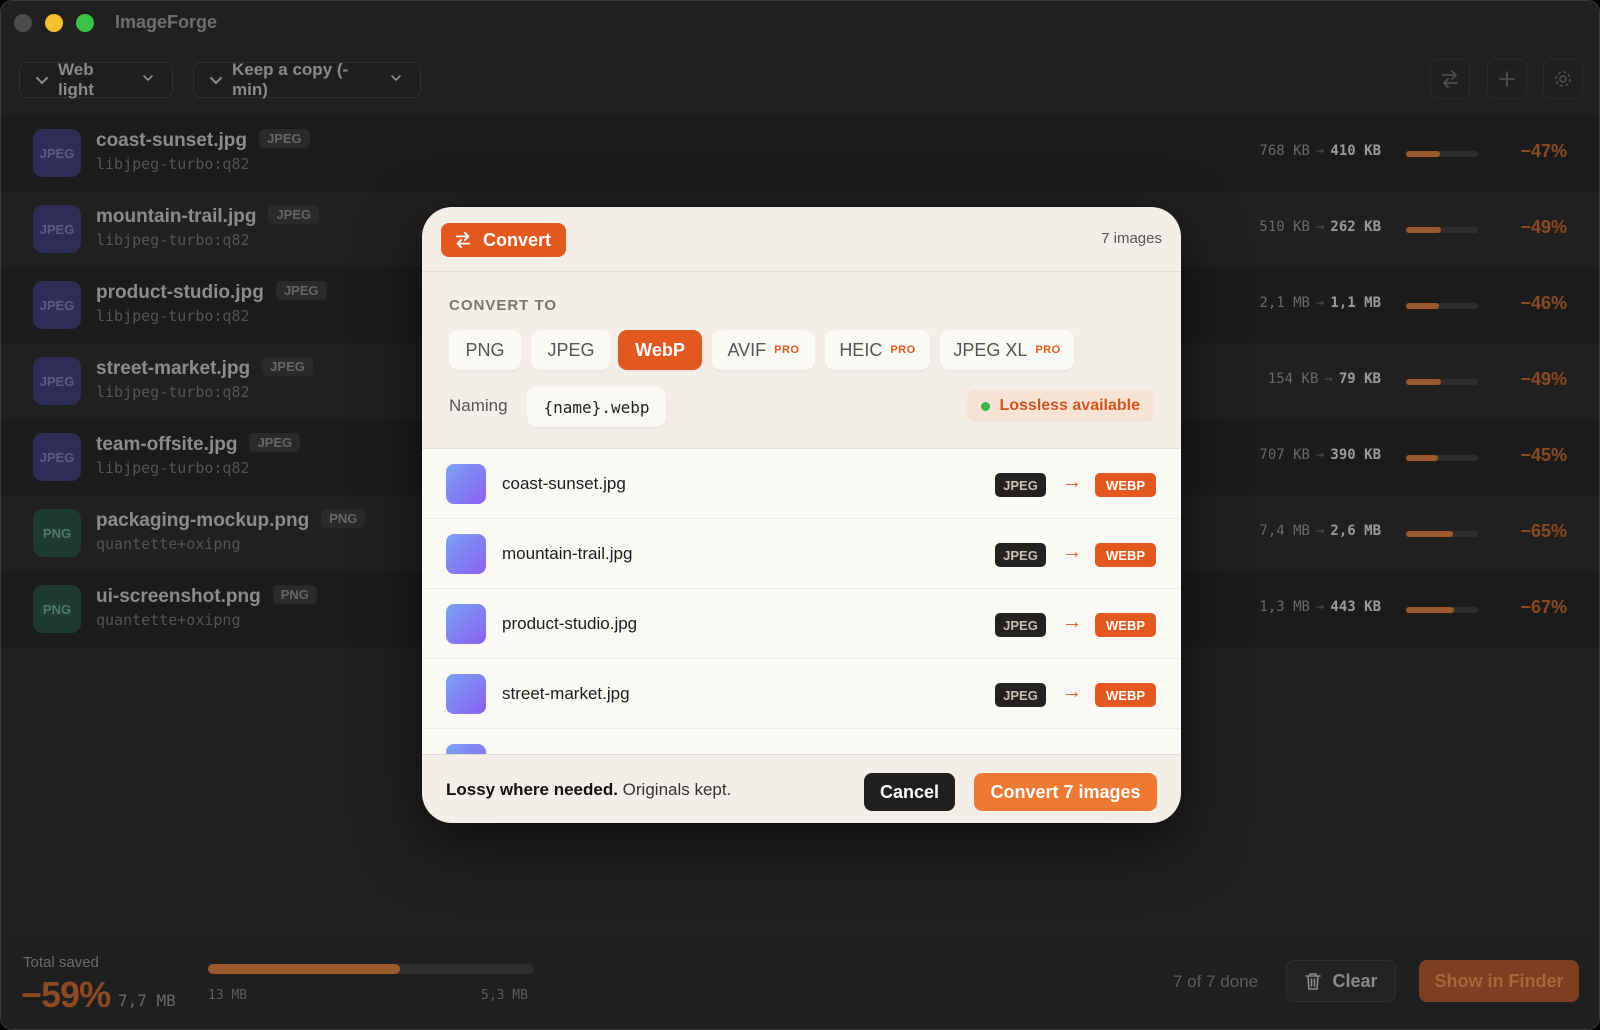 This screenshot has height=1030, width=1600. I want to click on footer-note-bold: Lossy where needed., so click(532, 789).